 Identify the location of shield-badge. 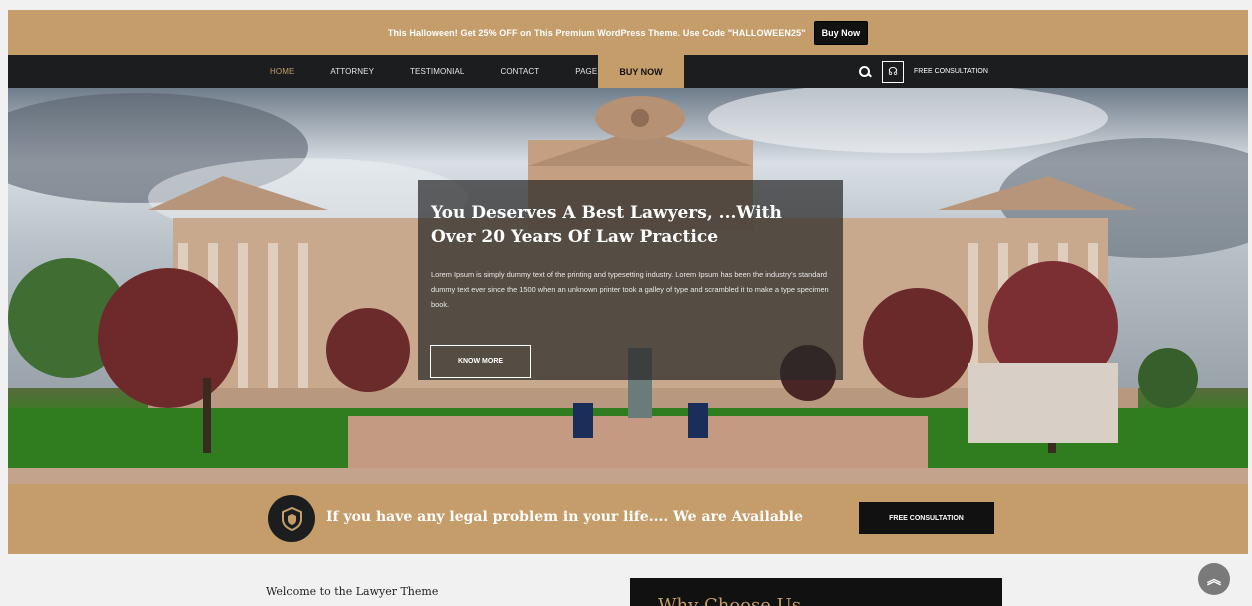
(291, 518).